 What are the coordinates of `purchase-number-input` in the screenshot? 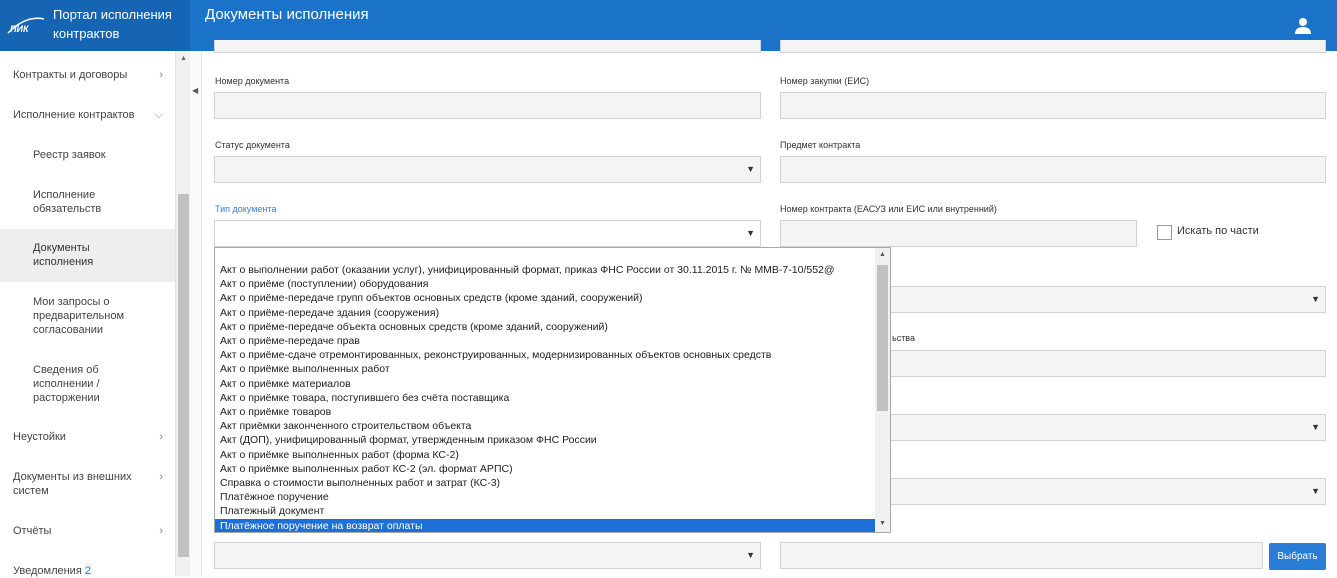 It's located at (1053, 105).